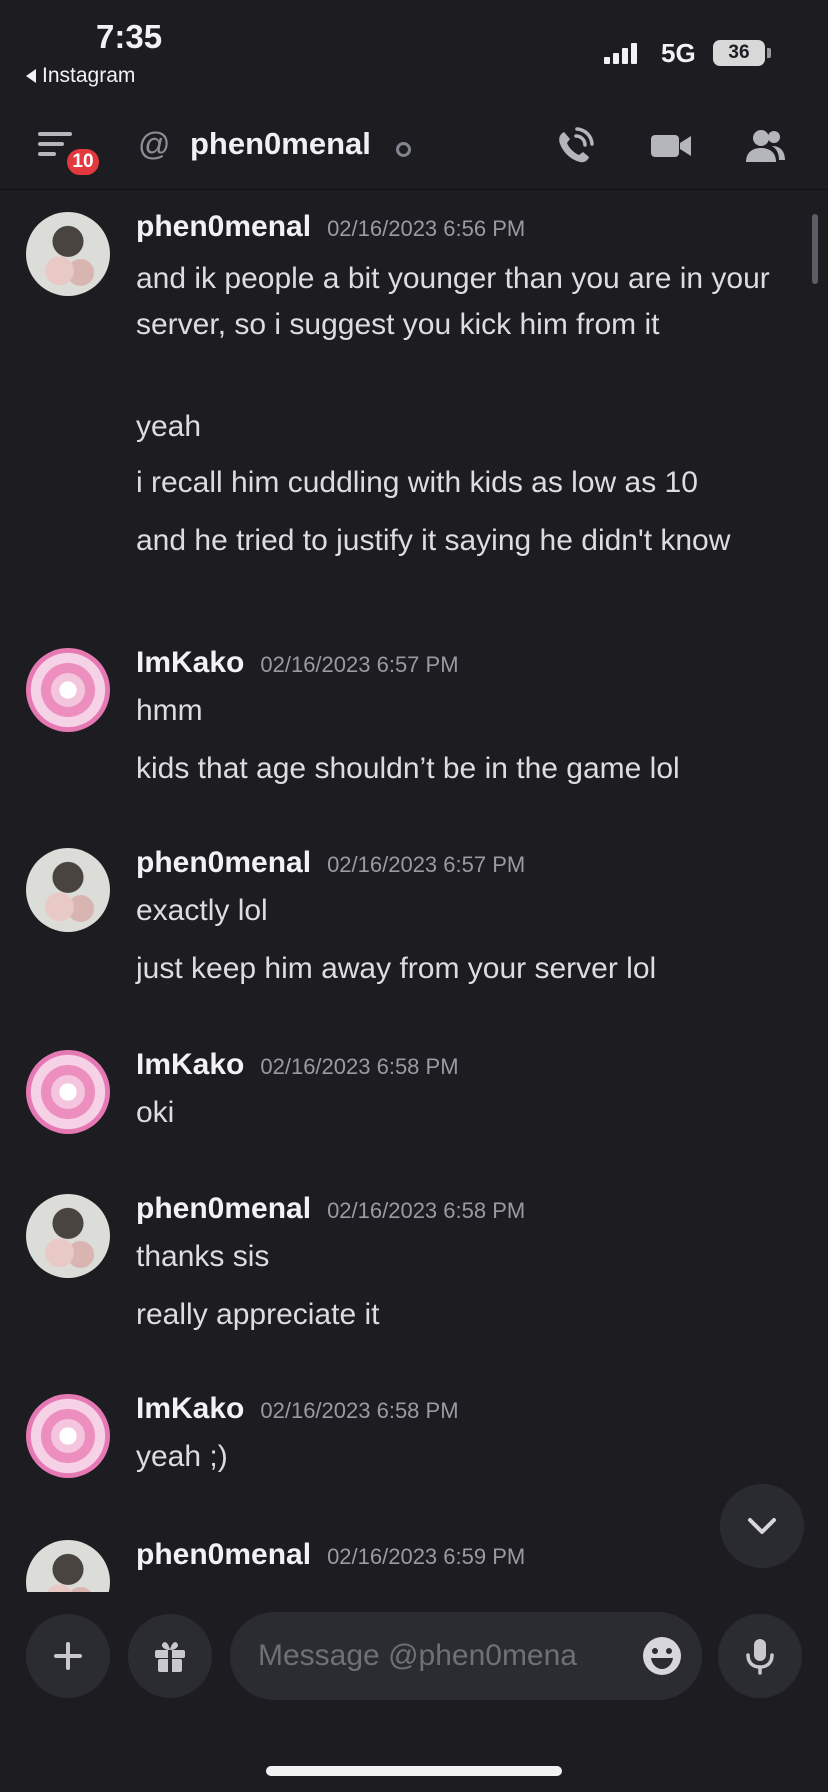 The image size is (828, 1792). Describe the element at coordinates (403, 149) in the screenshot. I see `offline-status-icon` at that location.